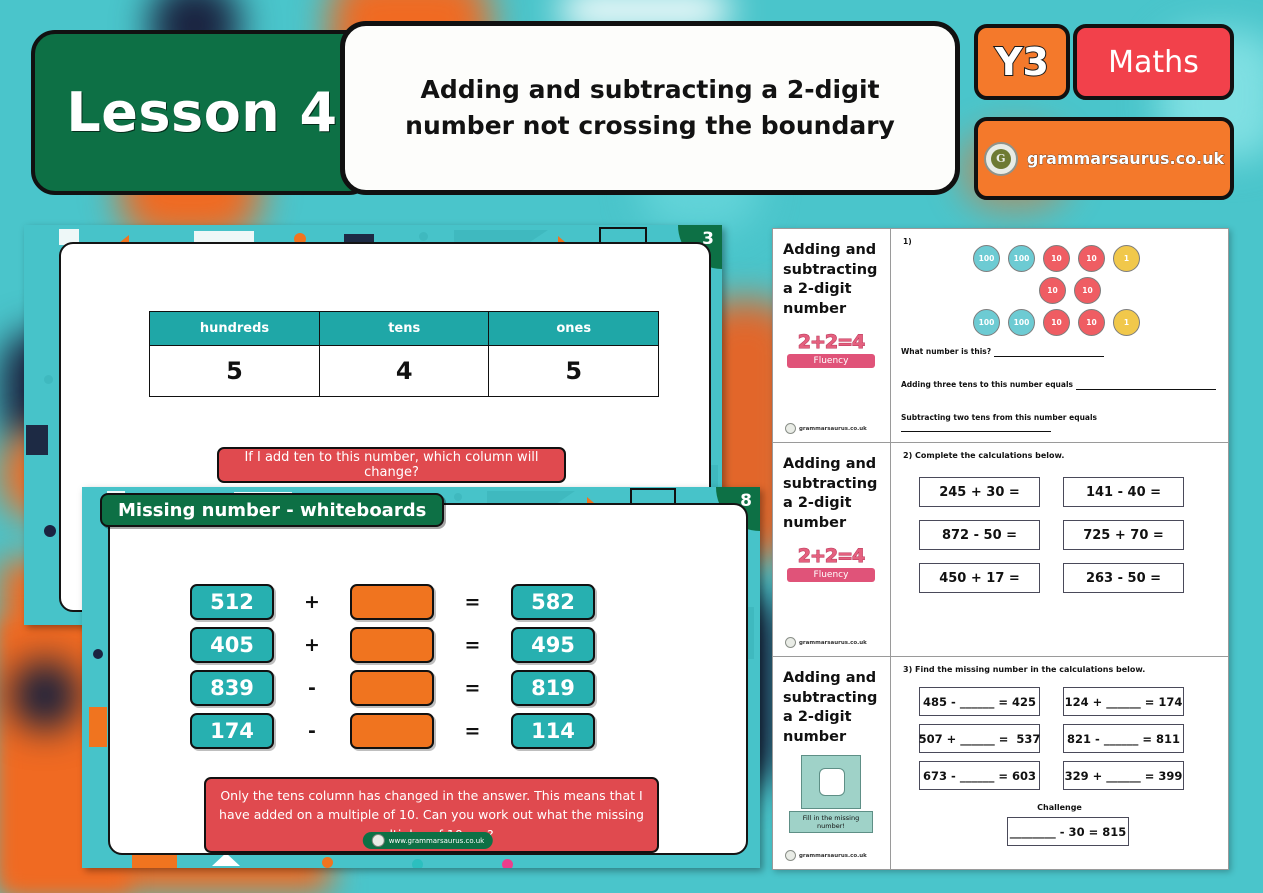  Describe the element at coordinates (312, 645) in the screenshot. I see `equation-operator: +` at that location.